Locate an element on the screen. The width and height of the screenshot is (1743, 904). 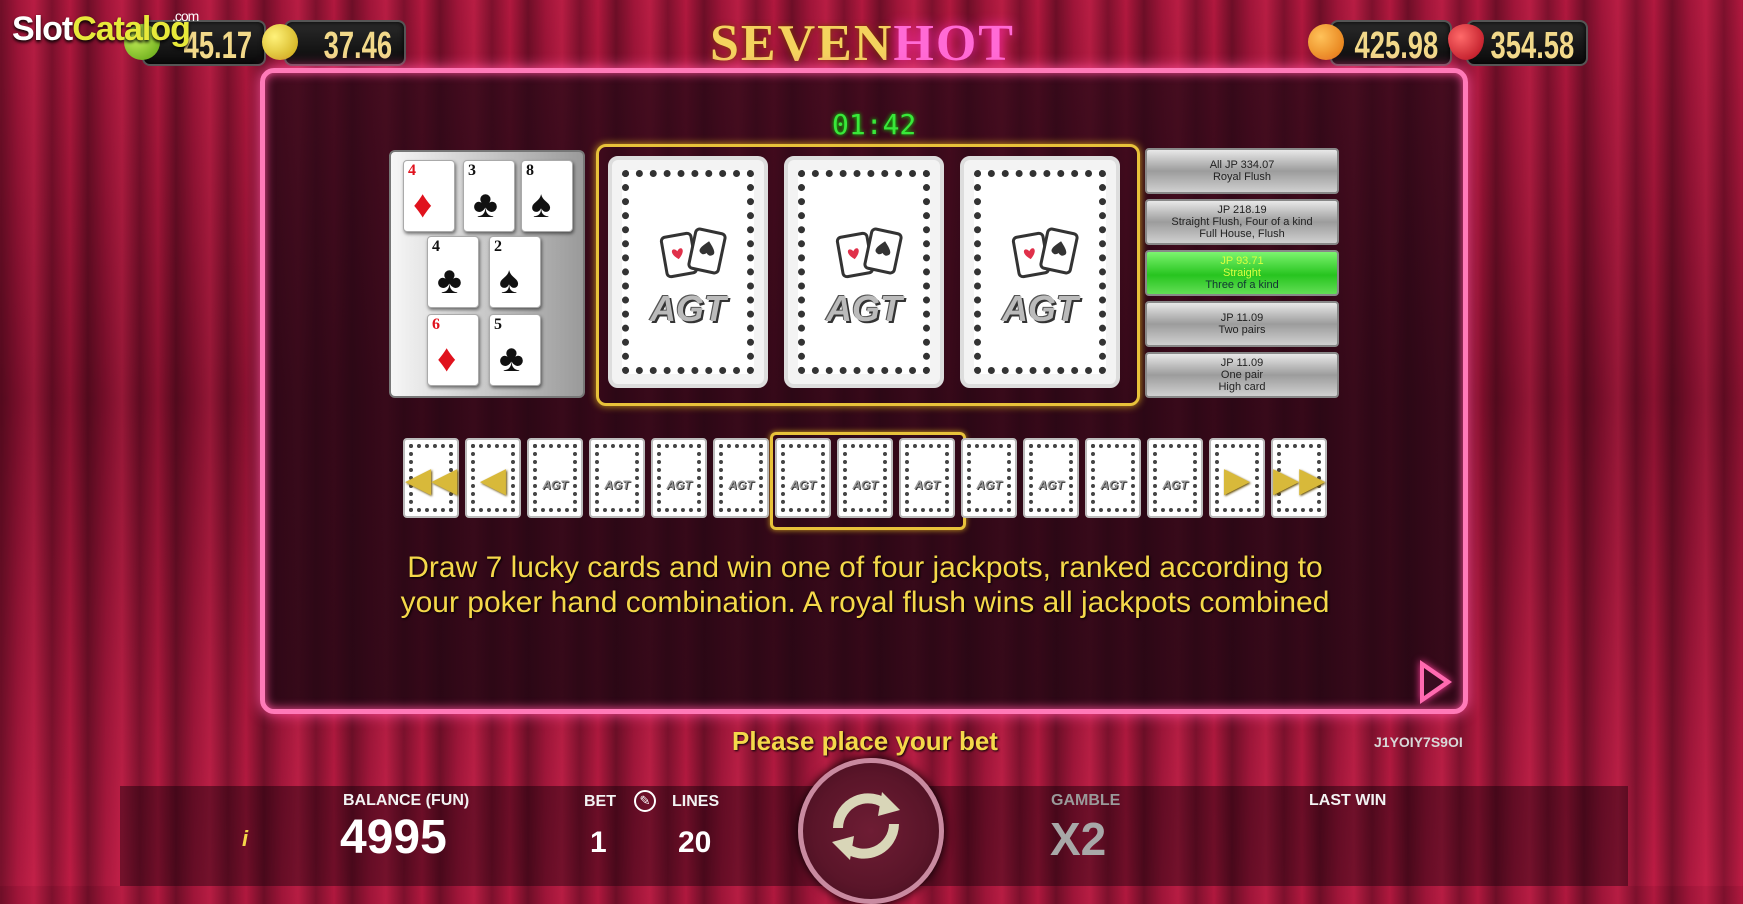
game-title: SEVENHOT is located at coordinates (862, 43).